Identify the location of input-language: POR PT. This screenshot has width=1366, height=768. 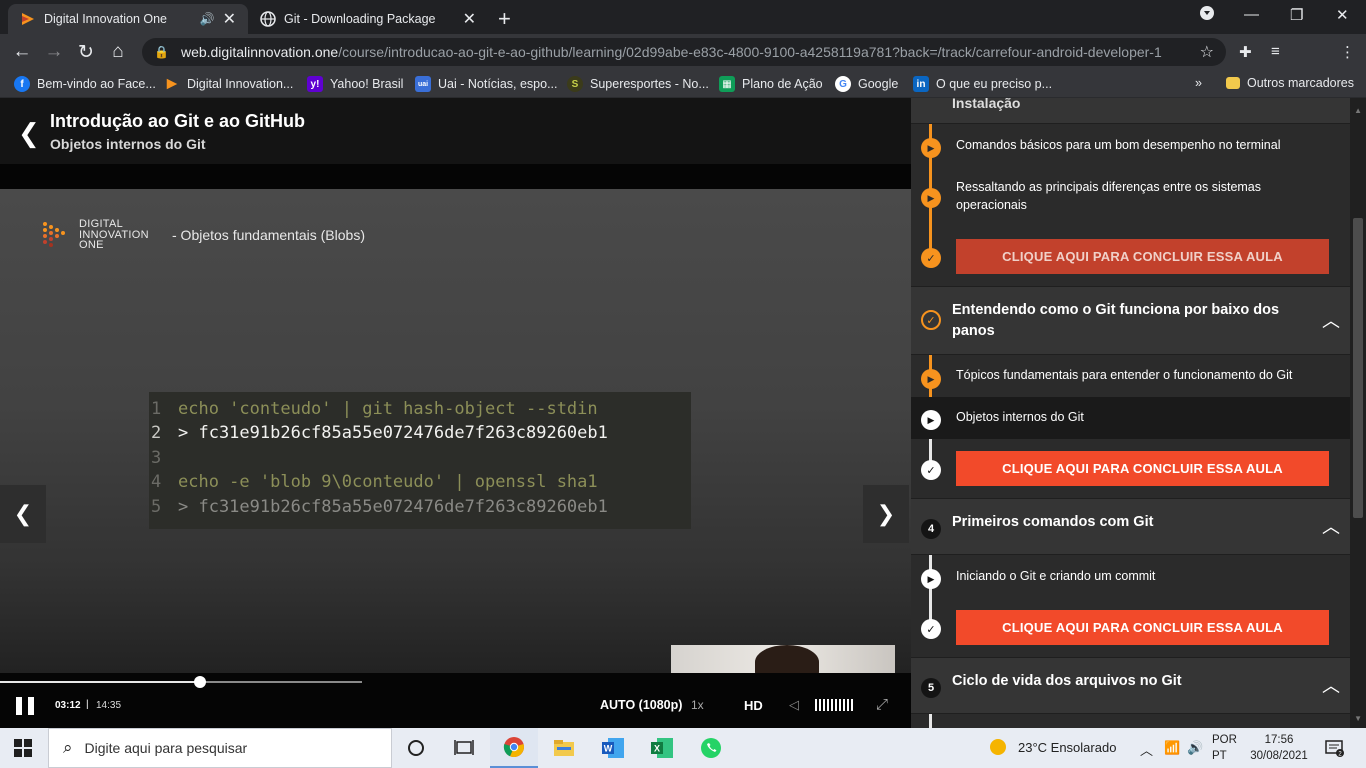
(1224, 748).